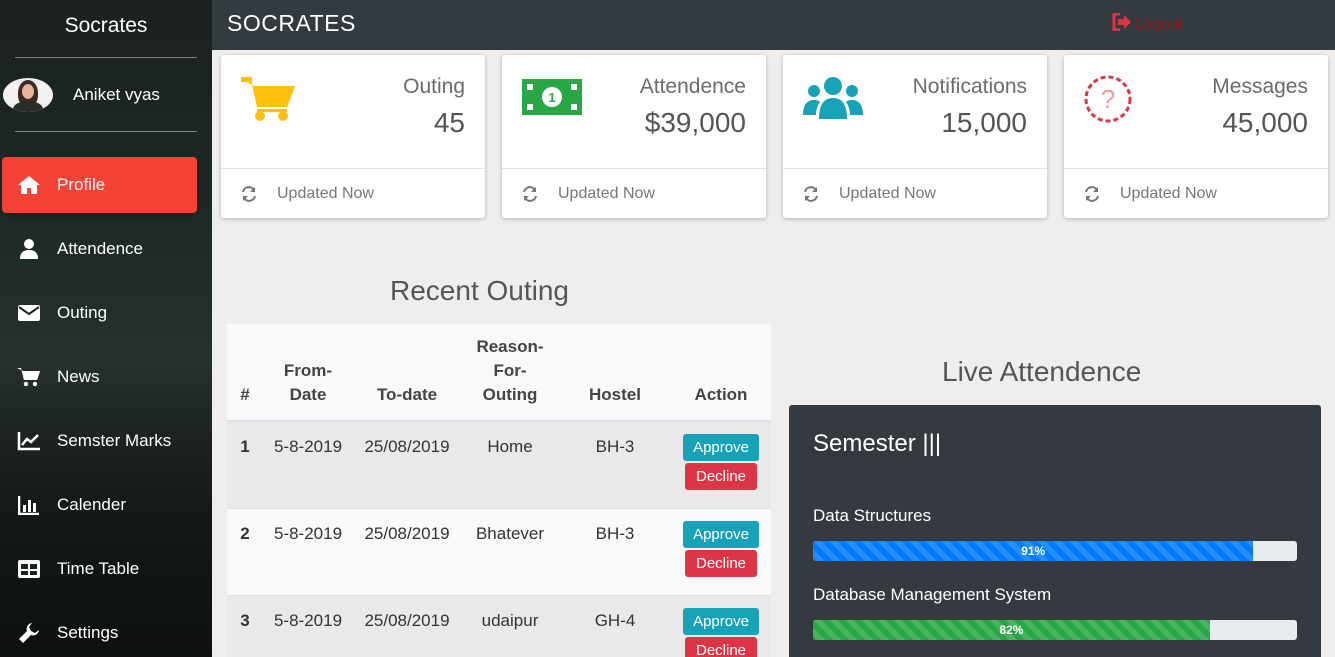  I want to click on sidebar-item-time-table: Time Table, so click(99, 569).